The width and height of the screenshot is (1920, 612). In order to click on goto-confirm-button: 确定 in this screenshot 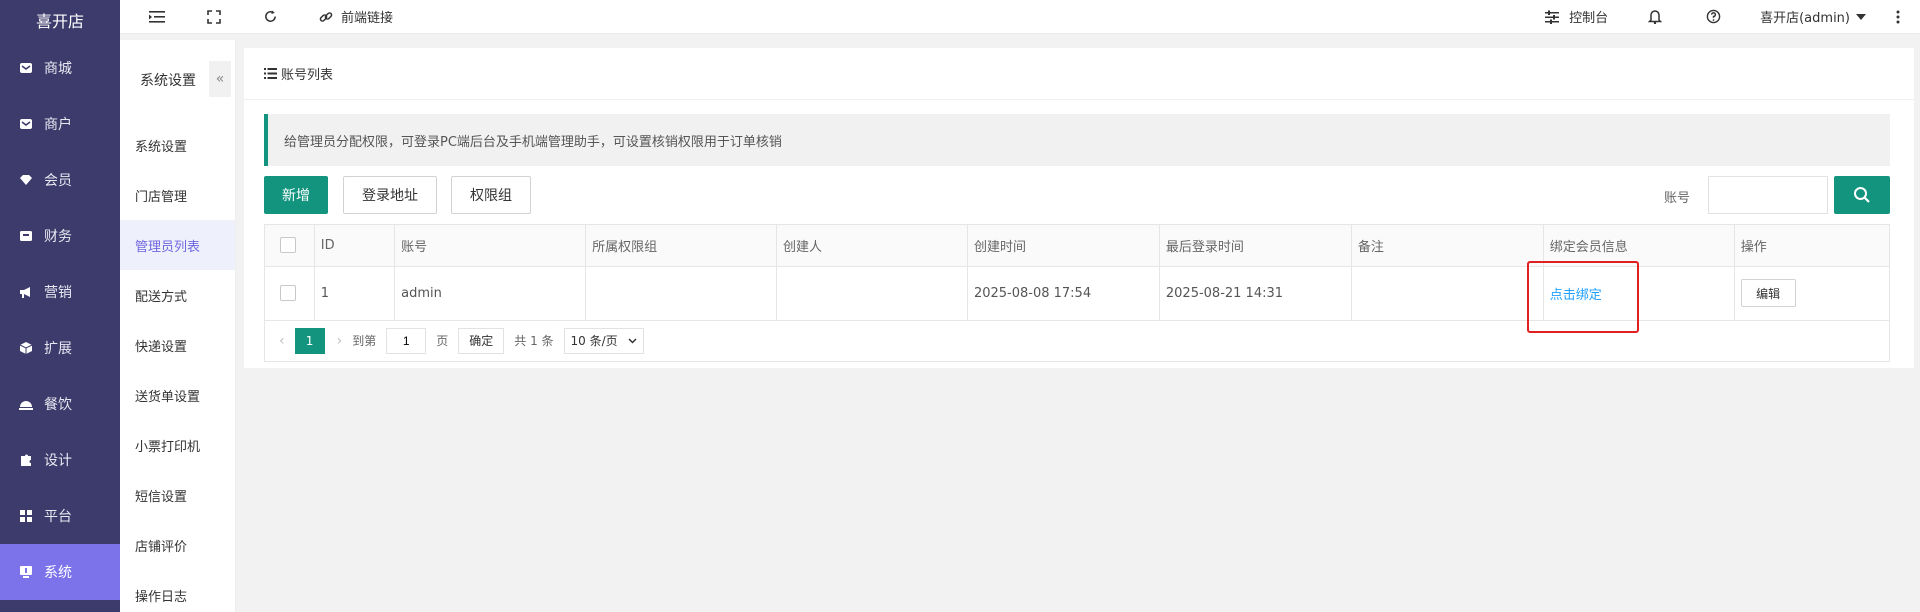, I will do `click(481, 340)`.